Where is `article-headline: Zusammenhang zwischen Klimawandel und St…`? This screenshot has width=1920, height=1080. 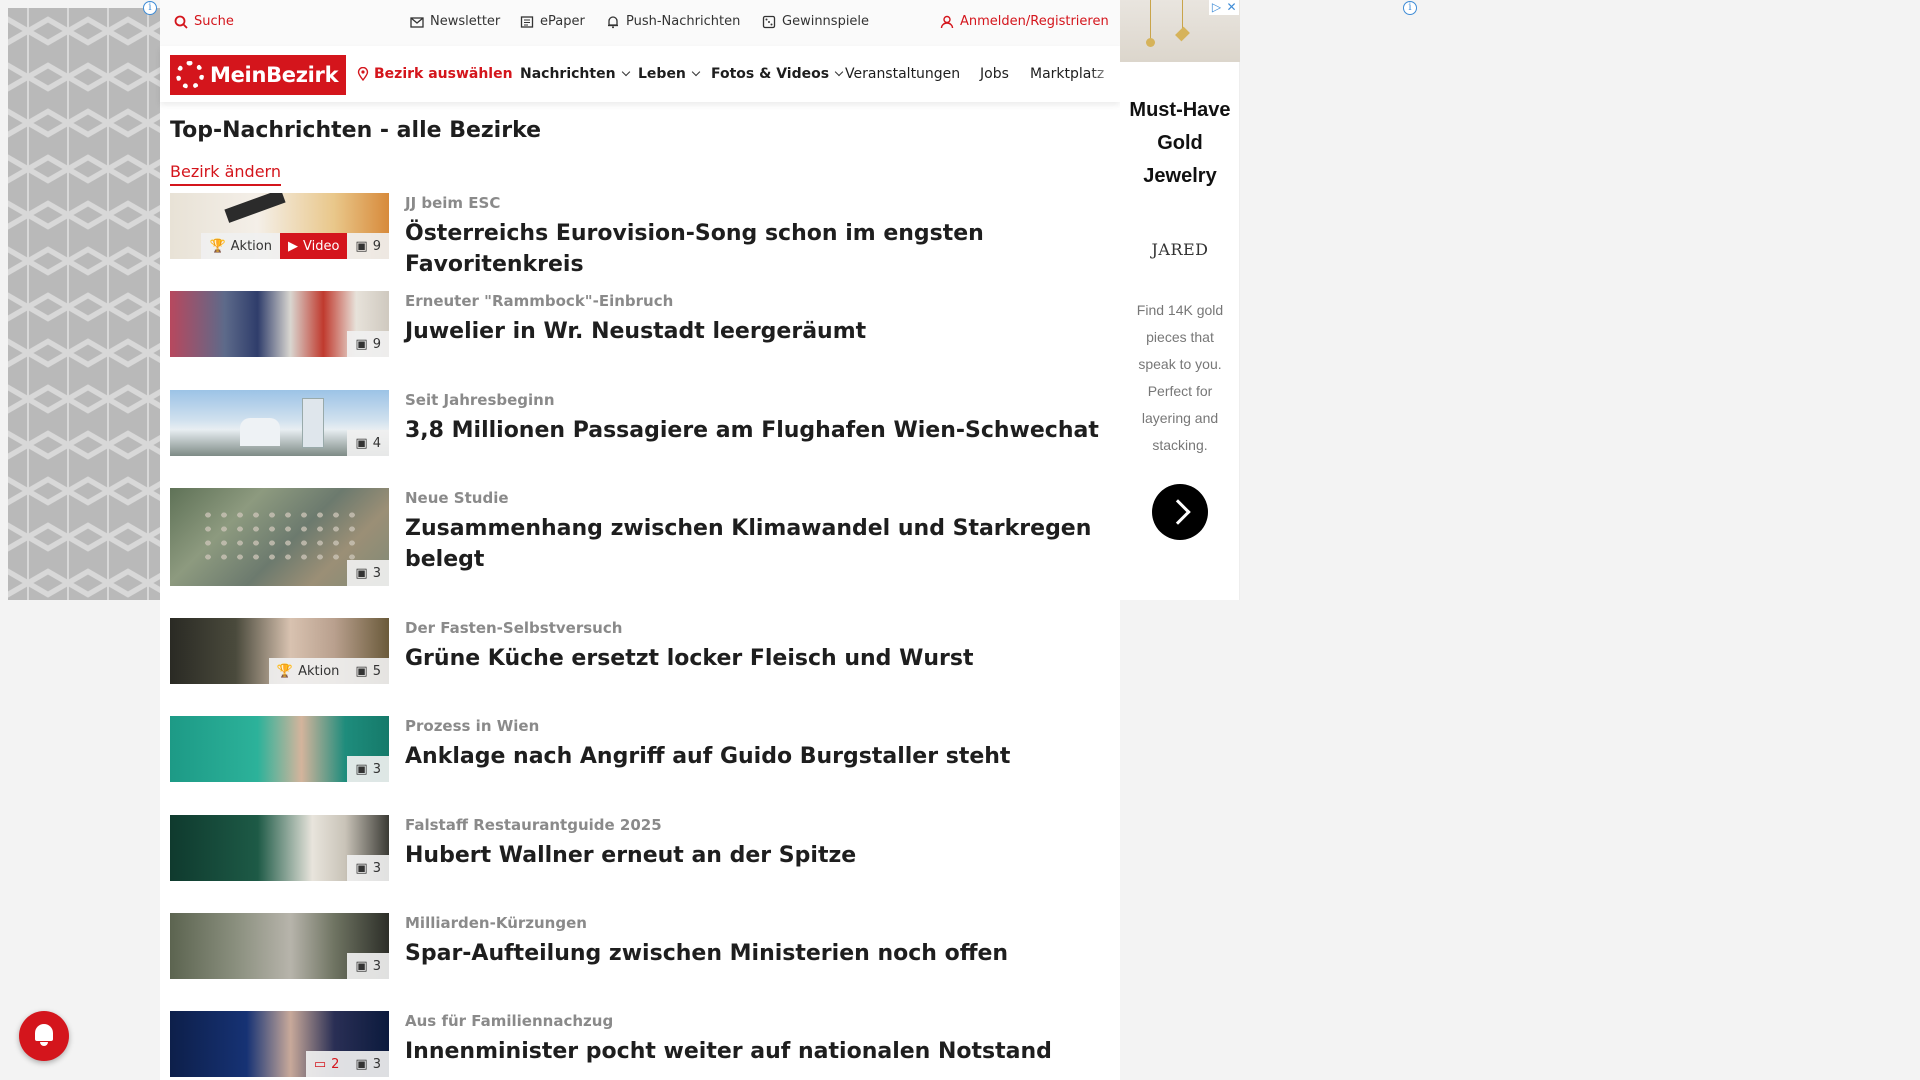 article-headline: Zusammenhang zwischen Klimawandel und St… is located at coordinates (755, 544).